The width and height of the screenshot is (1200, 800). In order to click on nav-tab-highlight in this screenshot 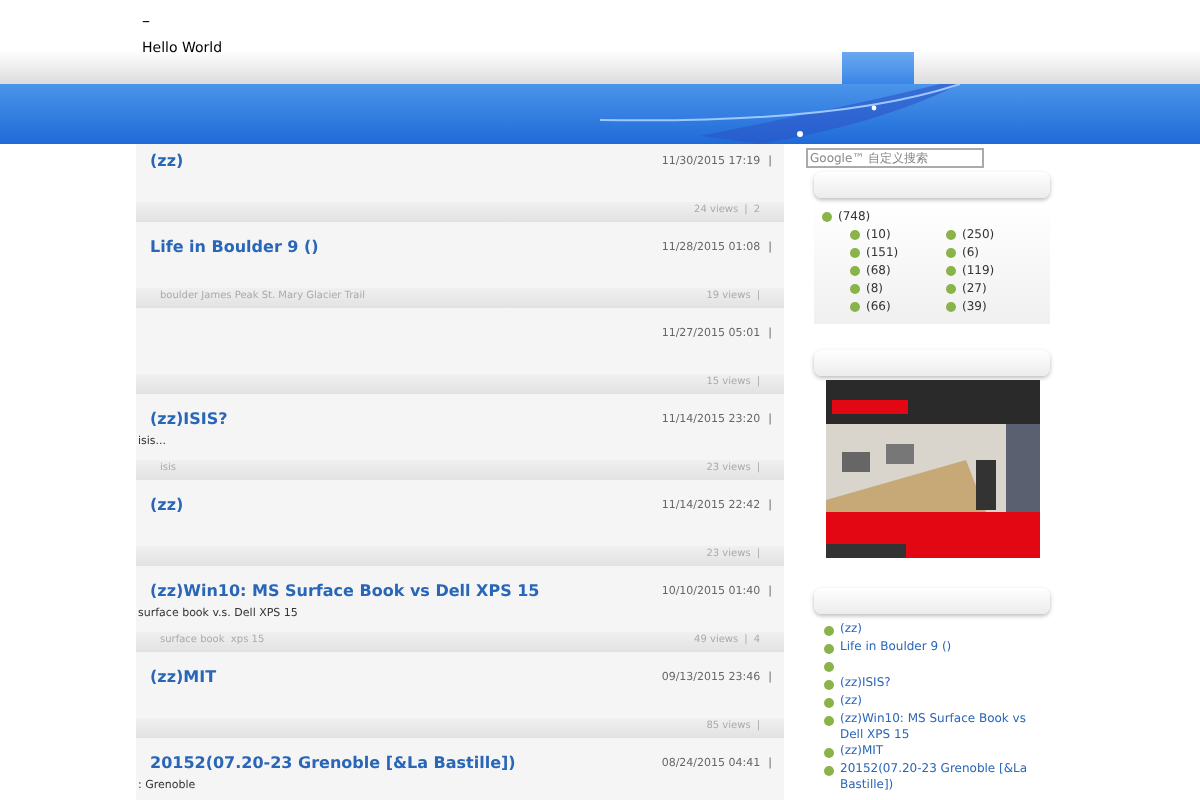, I will do `click(878, 68)`.